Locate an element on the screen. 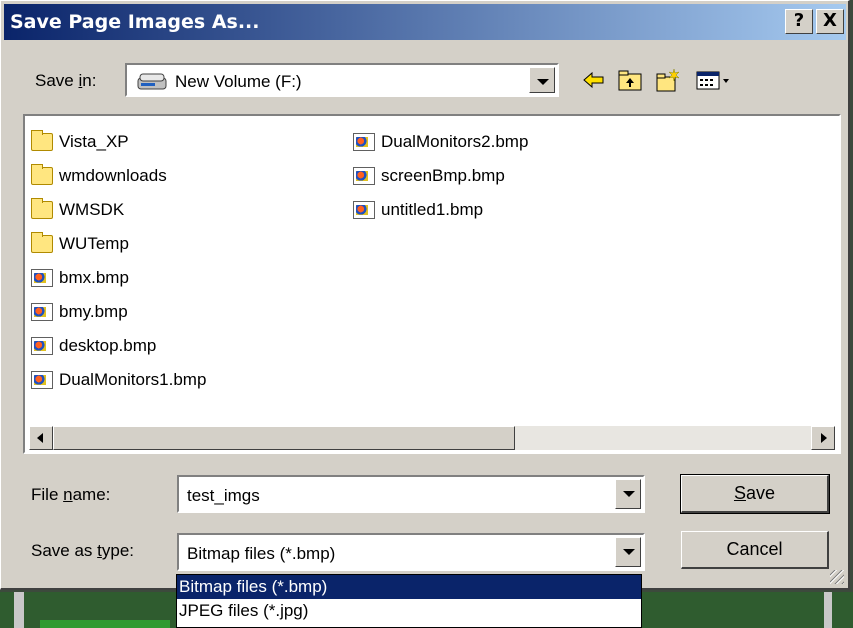 This screenshot has width=853, height=628. file-item: bmy.bmp is located at coordinates (78, 313).